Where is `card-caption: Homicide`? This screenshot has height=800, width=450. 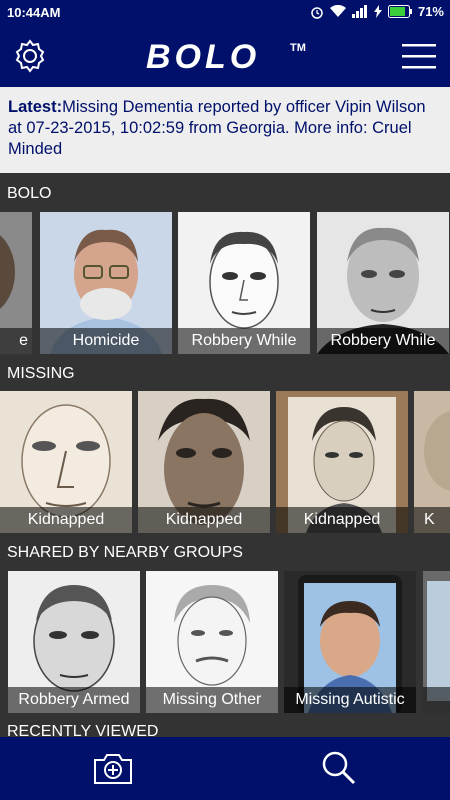
card-caption: Homicide is located at coordinates (106, 341).